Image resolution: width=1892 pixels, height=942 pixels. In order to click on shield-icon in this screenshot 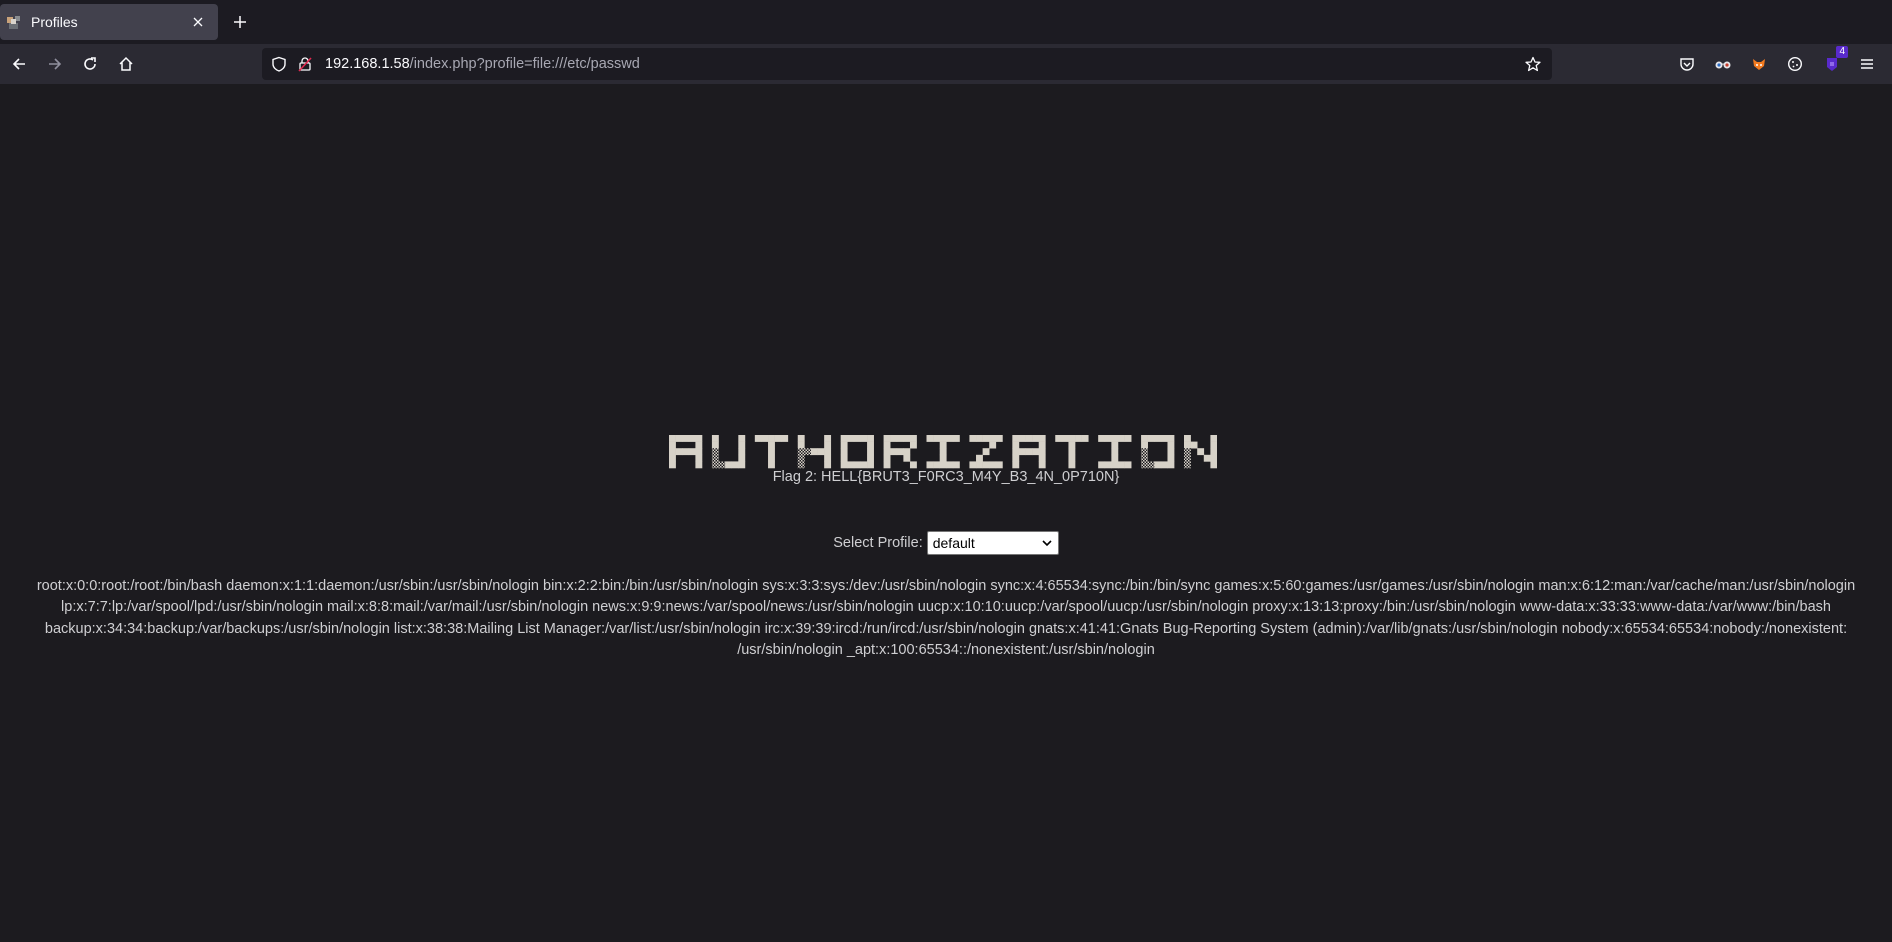, I will do `click(279, 64)`.